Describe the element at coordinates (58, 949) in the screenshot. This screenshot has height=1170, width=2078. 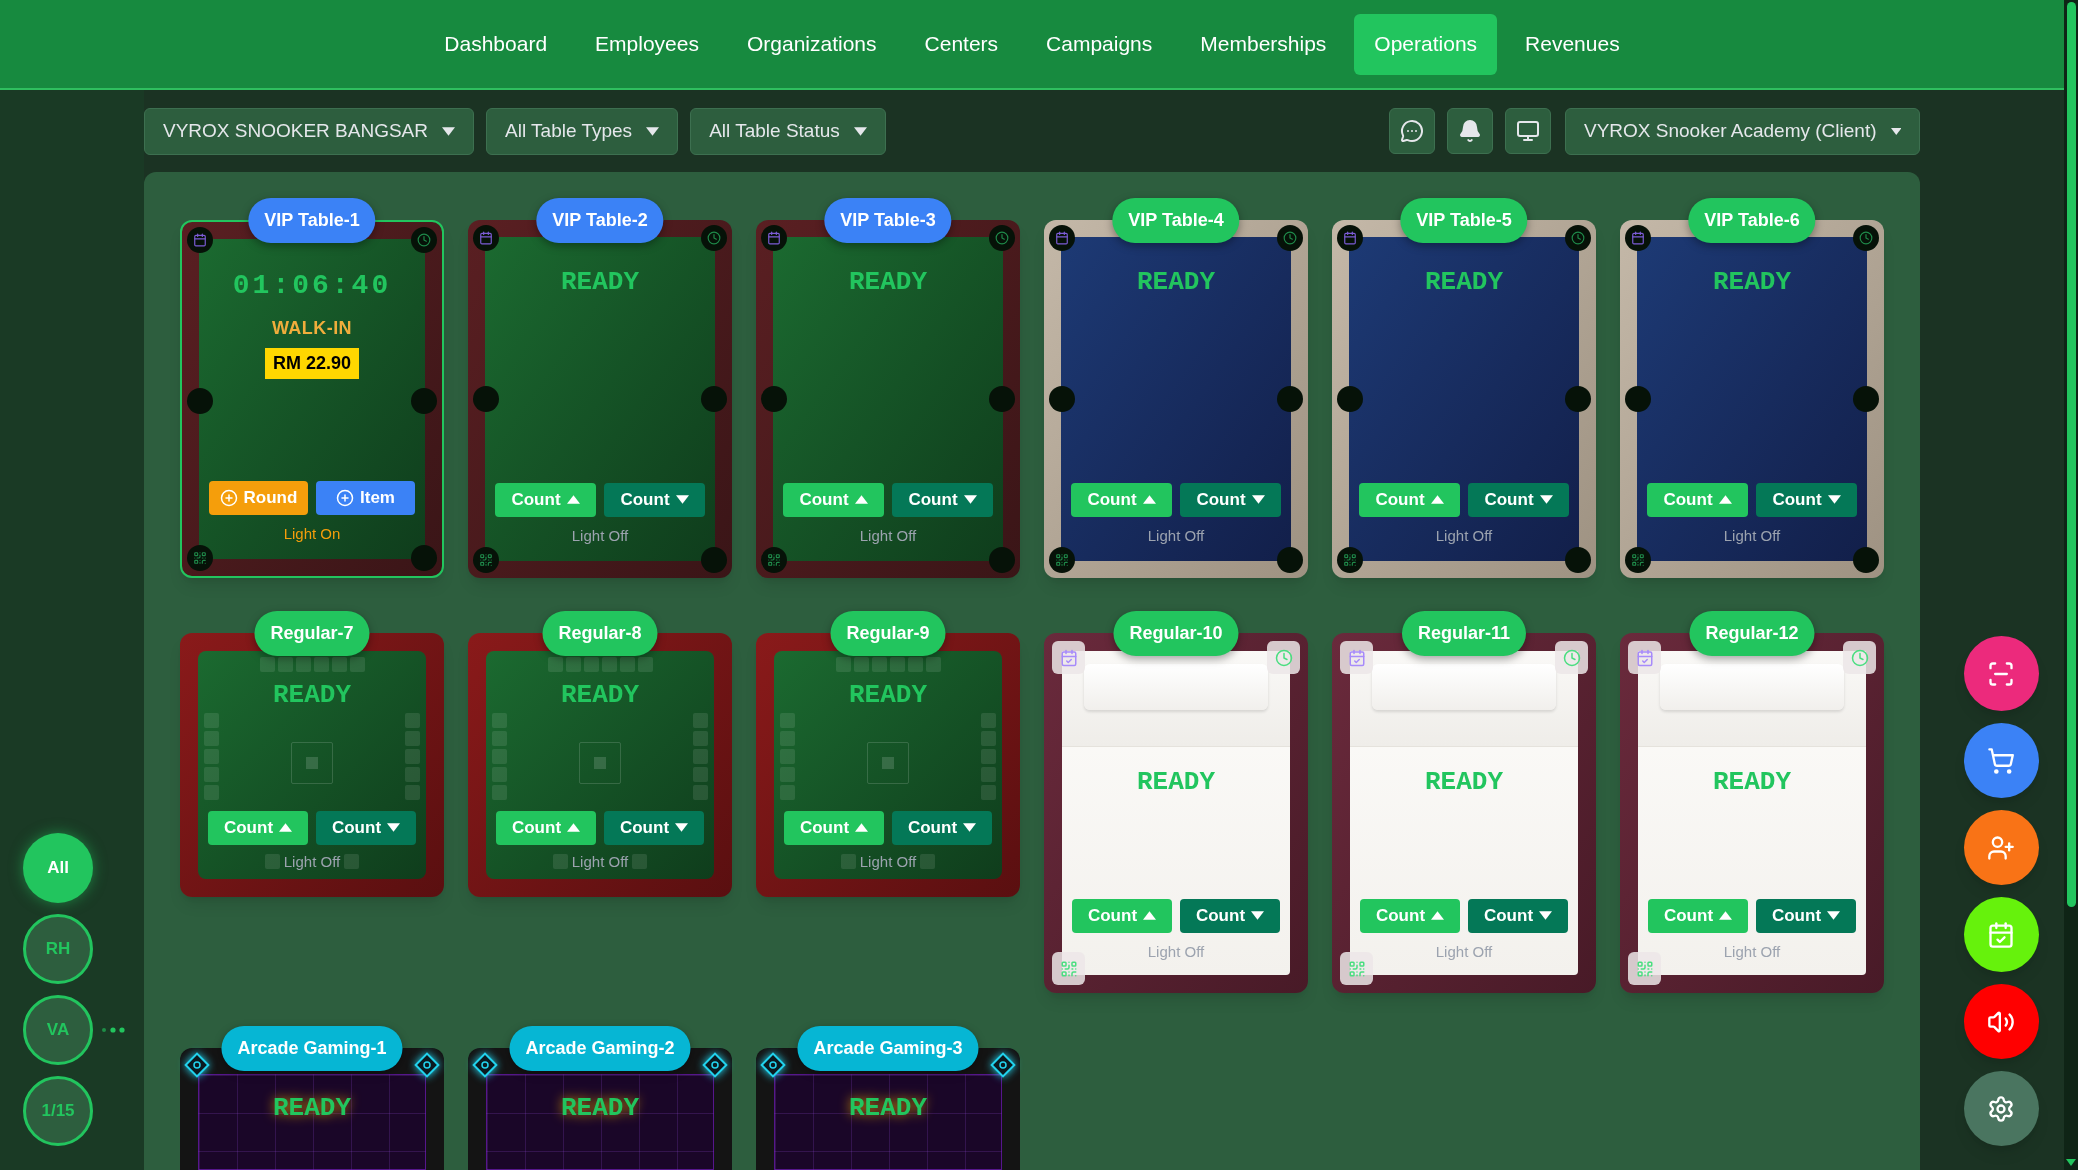
I see `group-filter: RH` at that location.